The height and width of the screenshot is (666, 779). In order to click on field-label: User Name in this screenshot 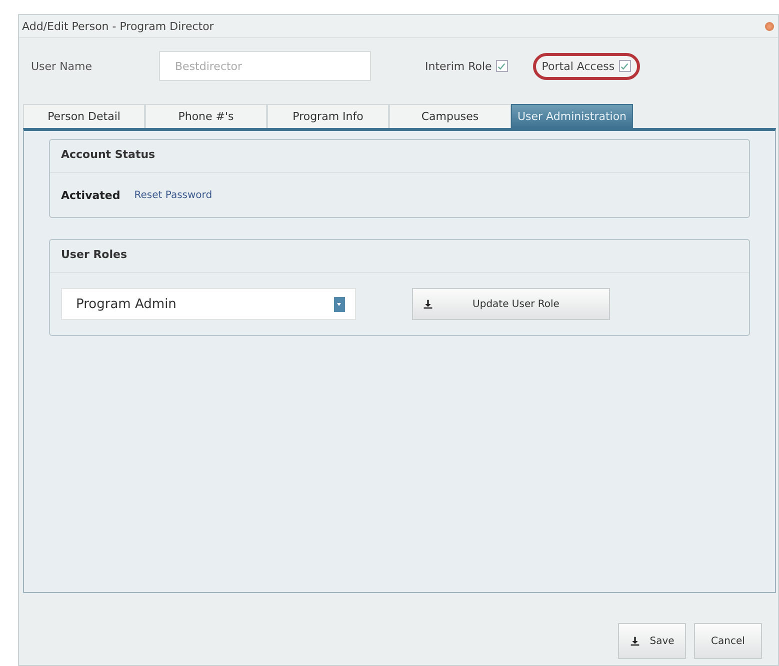, I will do `click(62, 66)`.